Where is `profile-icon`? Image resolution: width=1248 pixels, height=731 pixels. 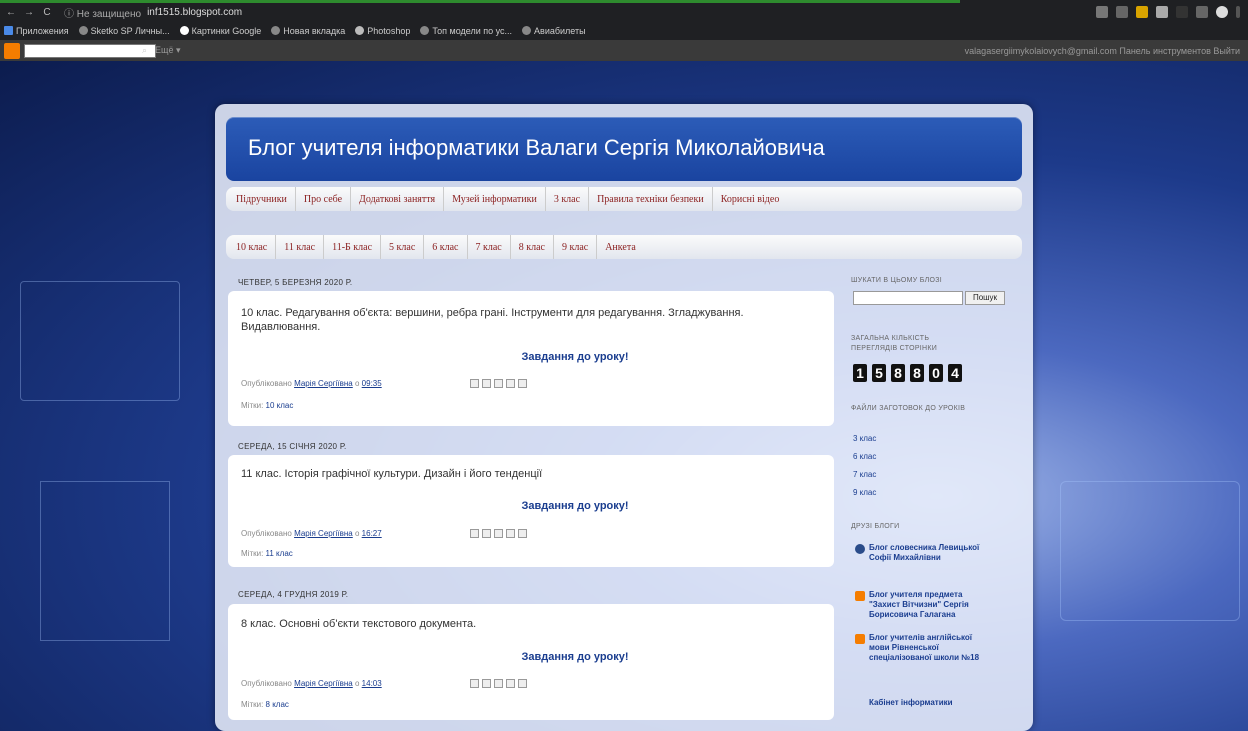
profile-icon is located at coordinates (1222, 12).